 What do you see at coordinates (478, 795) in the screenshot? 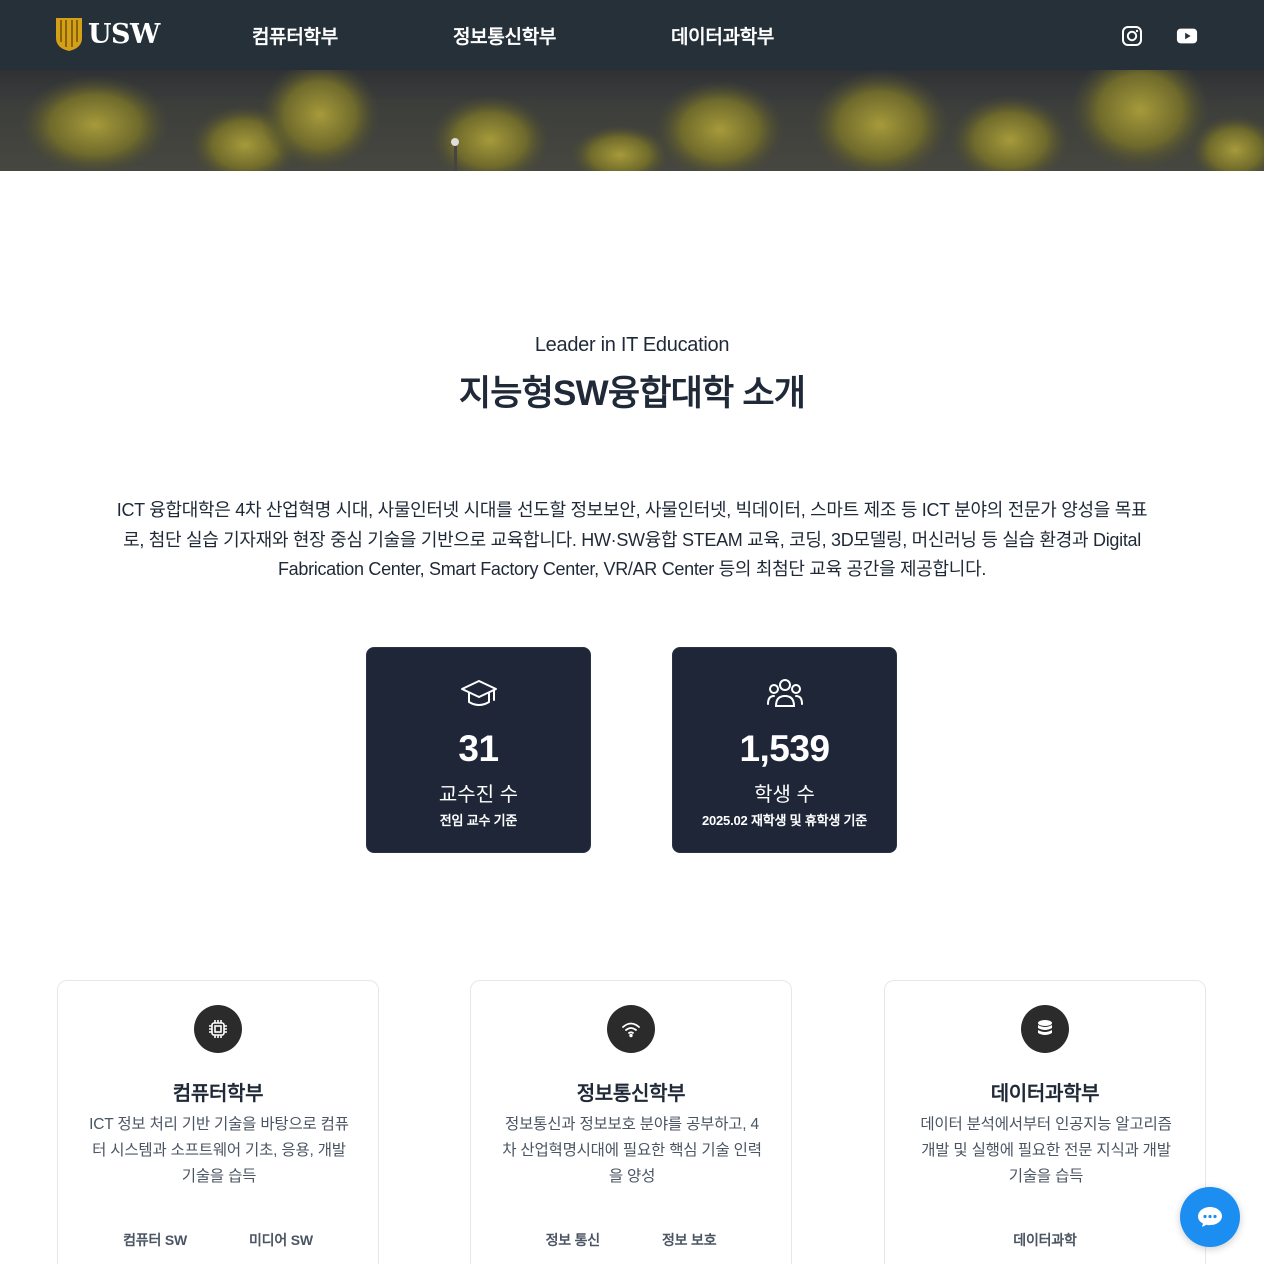
I see `stat-label: 교수진 수` at bounding box center [478, 795].